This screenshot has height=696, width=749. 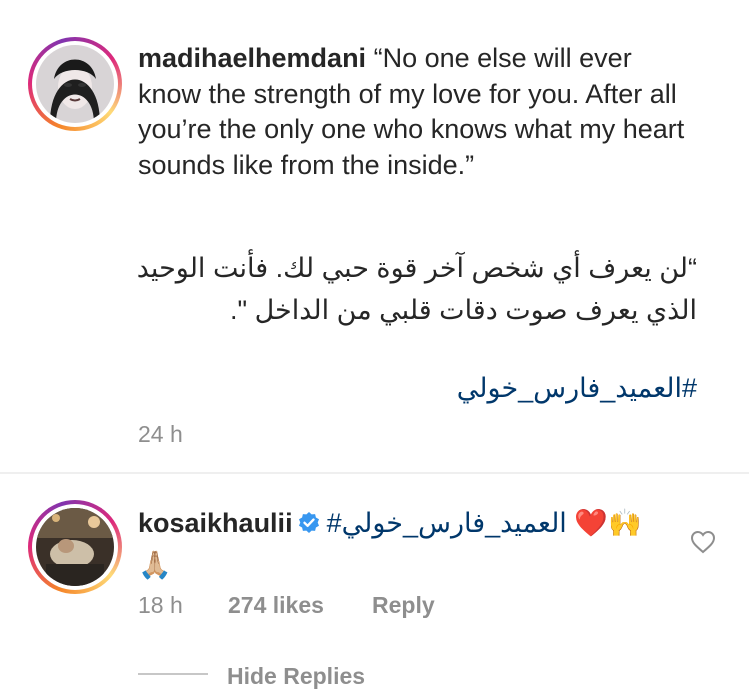 What do you see at coordinates (374, 473) in the screenshot?
I see `section-divider` at bounding box center [374, 473].